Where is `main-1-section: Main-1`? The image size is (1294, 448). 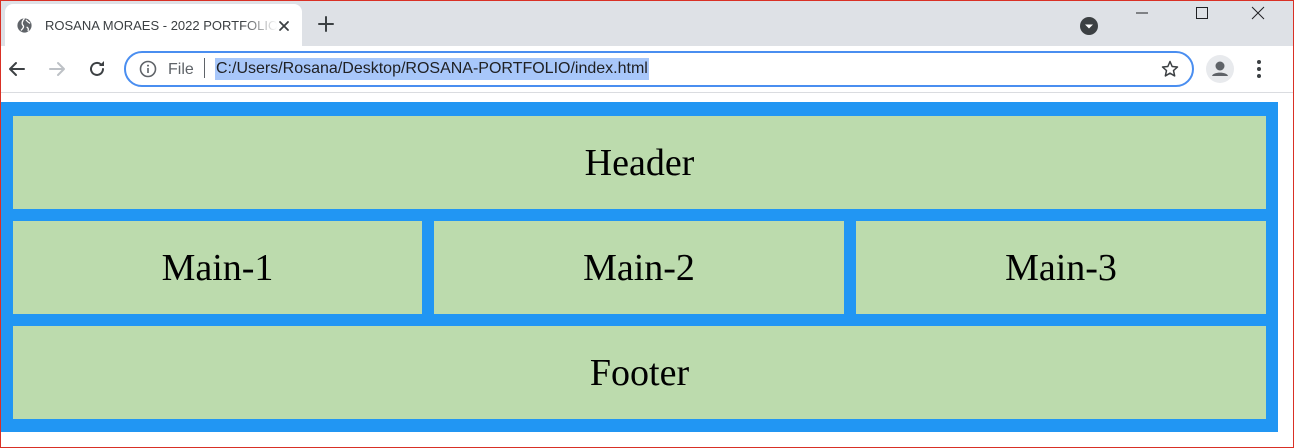
main-1-section: Main-1 is located at coordinates (217, 267).